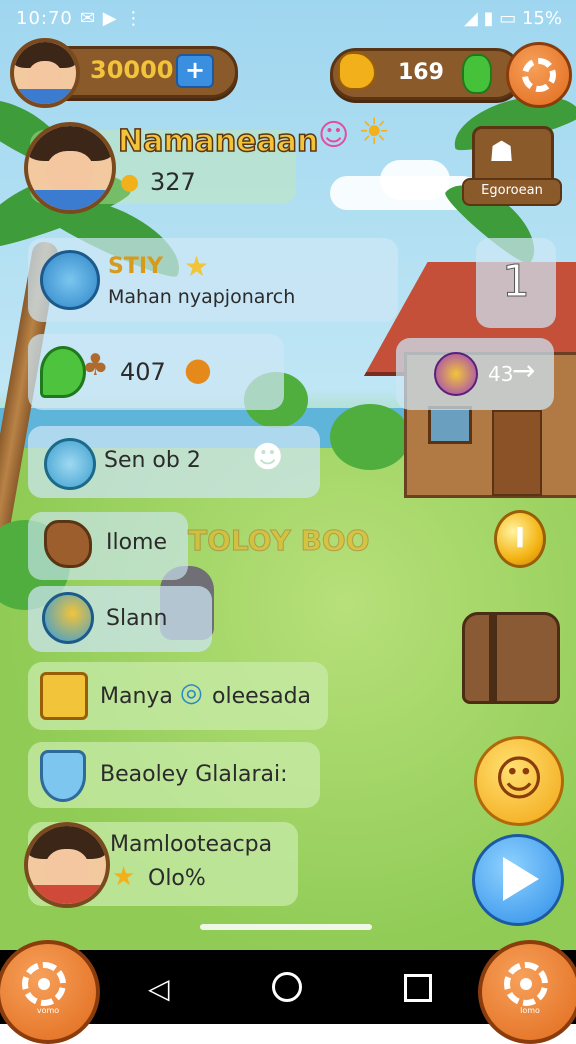 The image size is (576, 1044). I want to click on wood-shield-icon, so click(68, 544).